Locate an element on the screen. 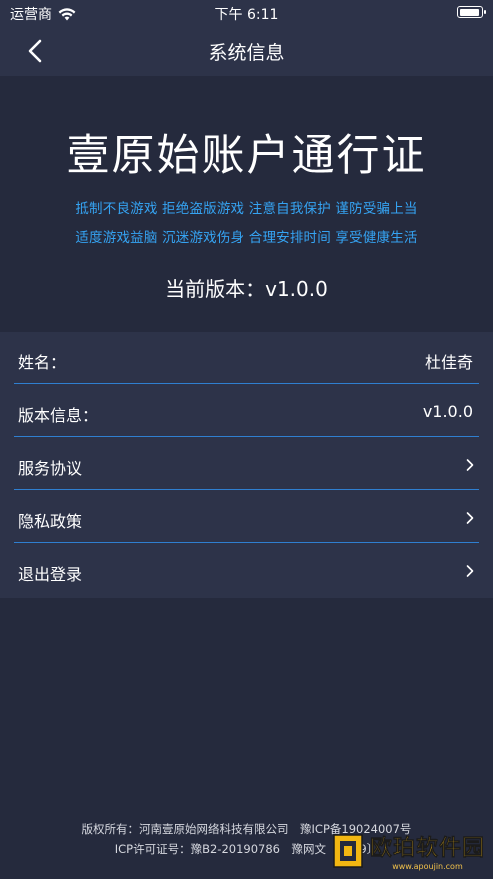 The image size is (493, 879). back-button is located at coordinates (39, 51).